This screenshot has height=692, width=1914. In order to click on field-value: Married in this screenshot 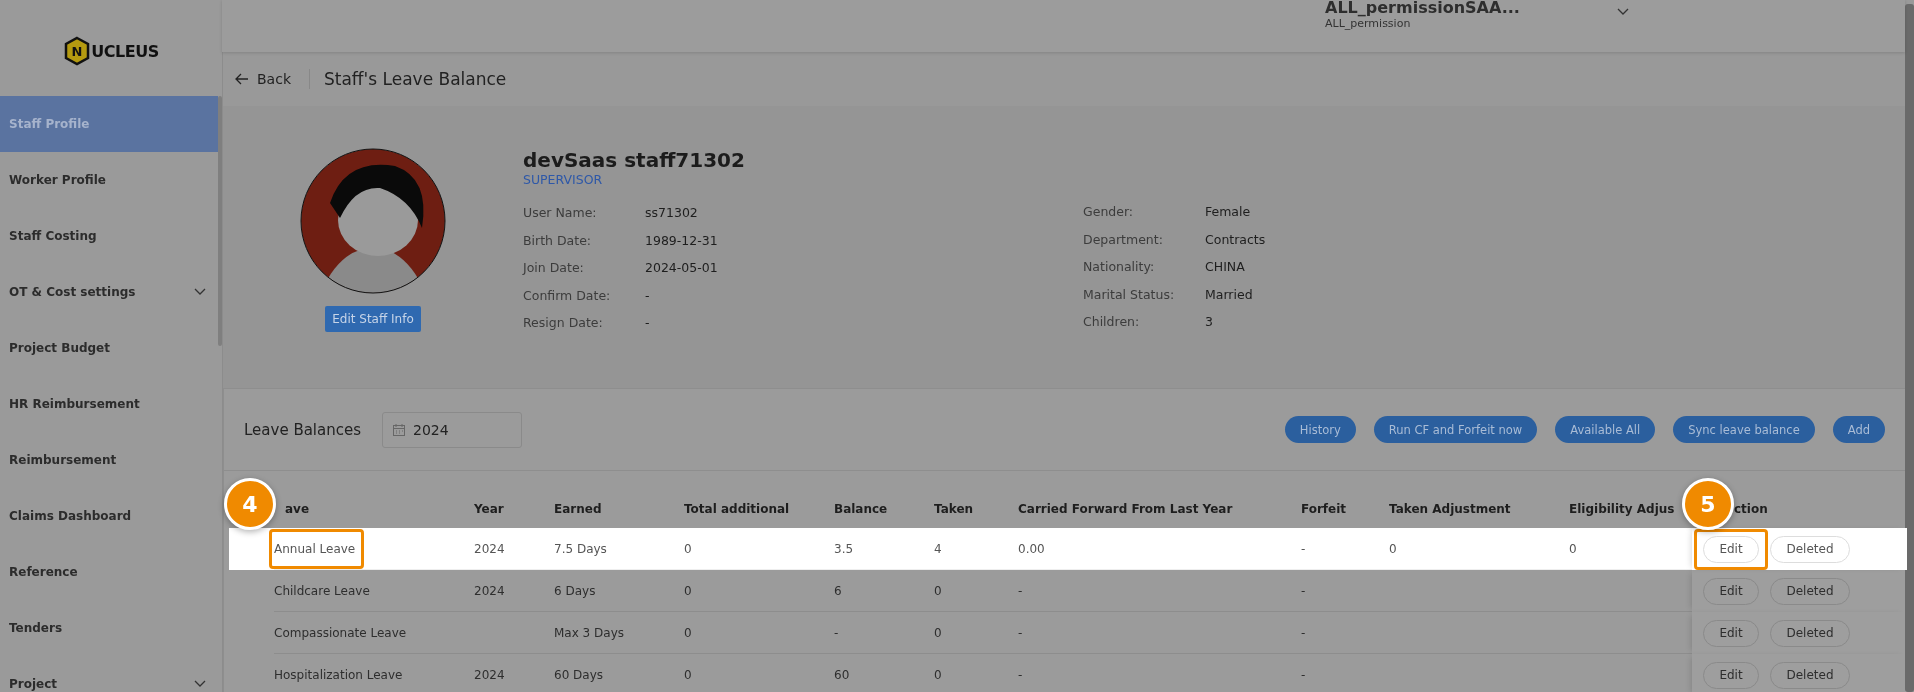, I will do `click(1229, 295)`.